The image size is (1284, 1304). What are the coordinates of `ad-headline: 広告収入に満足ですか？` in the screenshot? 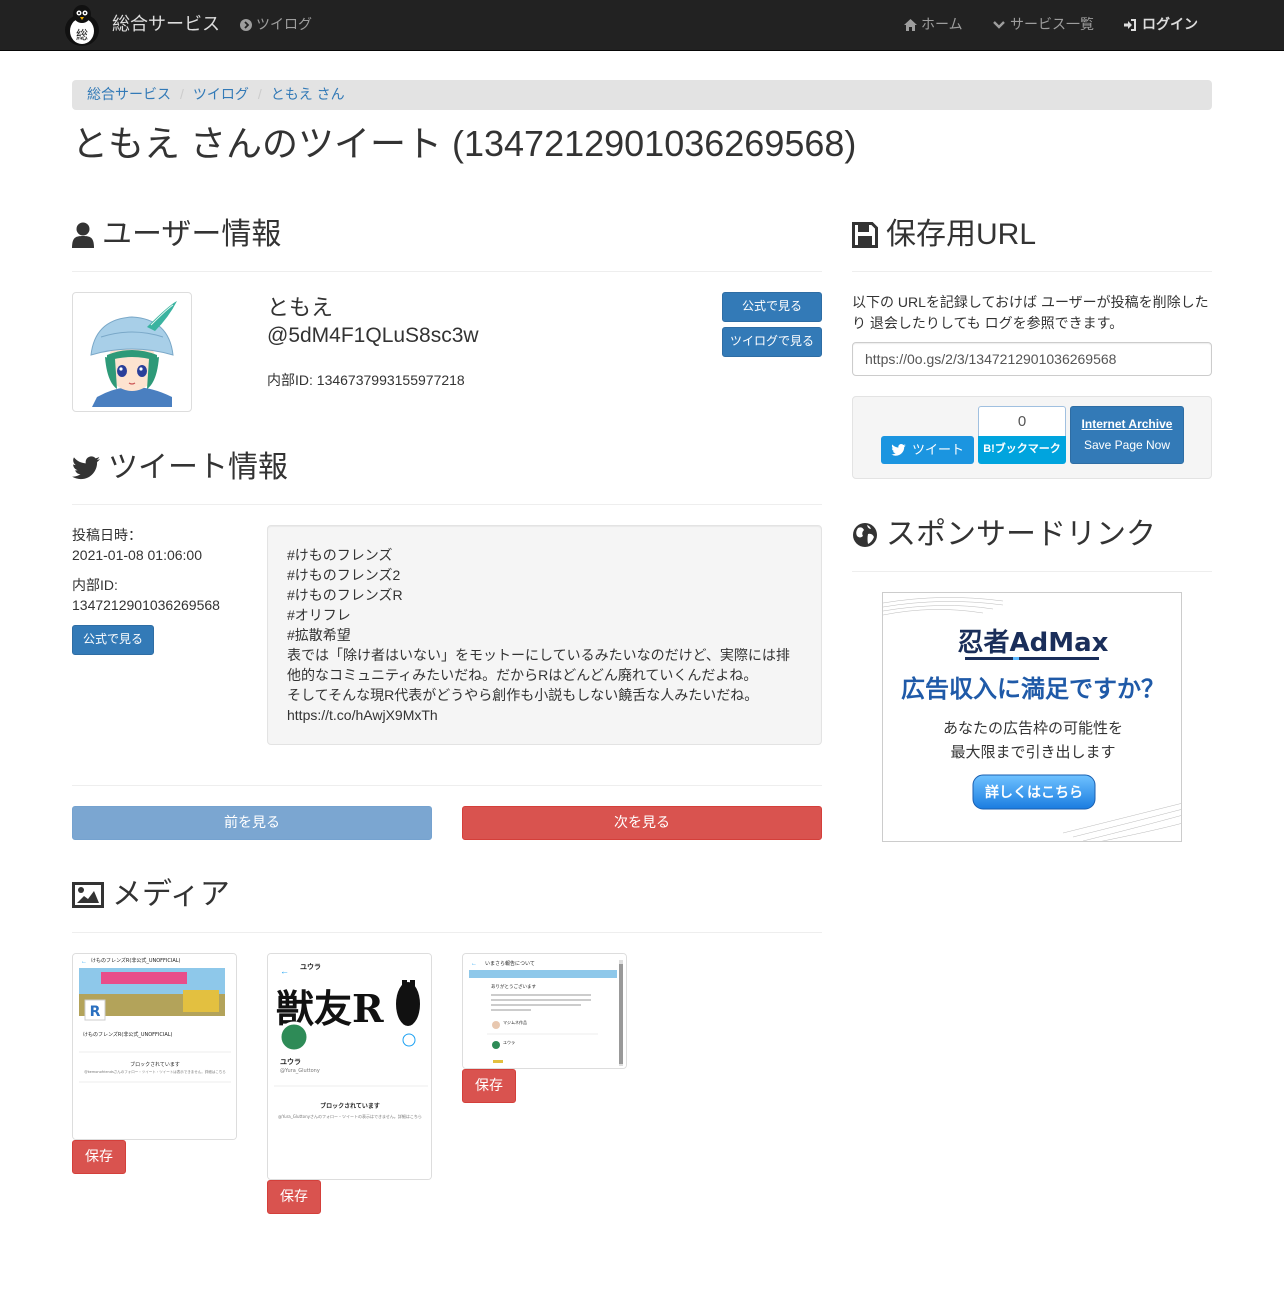 It's located at (1033, 689).